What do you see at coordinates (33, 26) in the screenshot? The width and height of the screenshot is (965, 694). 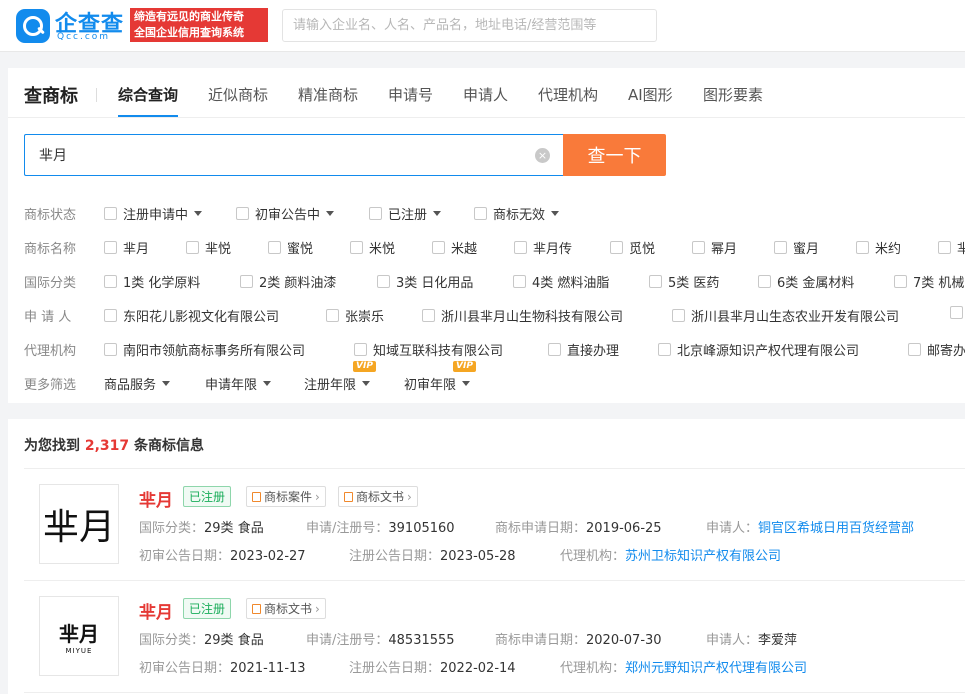 I see `qcc-logo-icon` at bounding box center [33, 26].